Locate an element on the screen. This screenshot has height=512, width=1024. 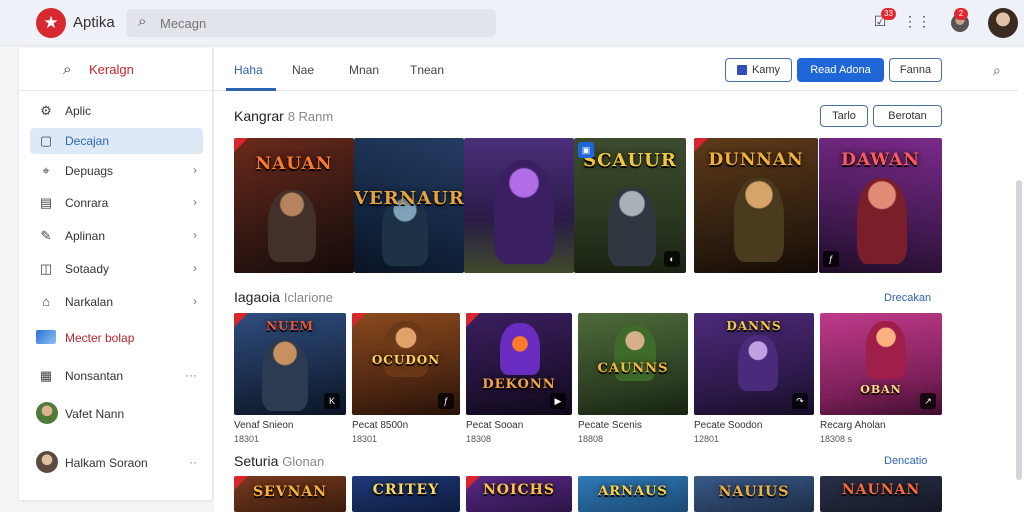
sidebar-item-label: Mecter bolap is located at coordinates (100, 338).